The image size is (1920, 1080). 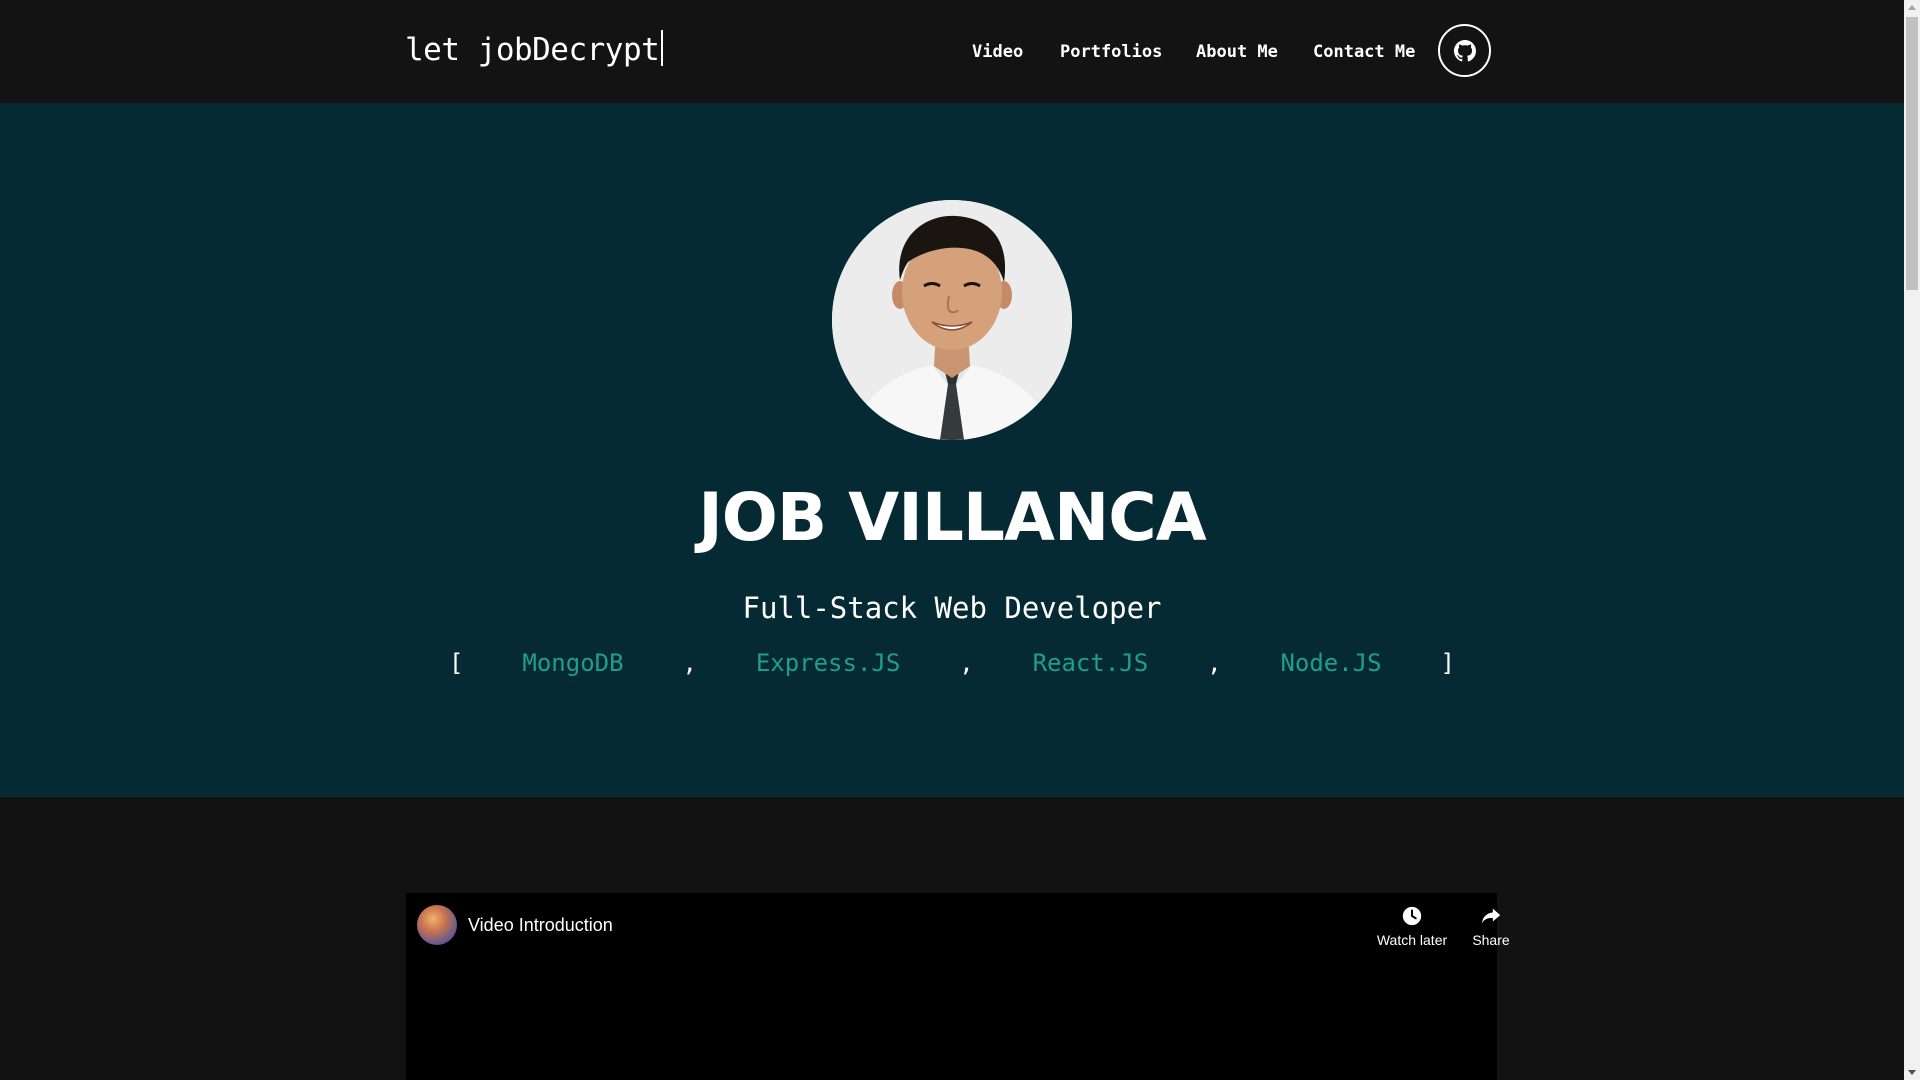 I want to click on brand-text: let jobDecrypt, so click(x=532, y=50).